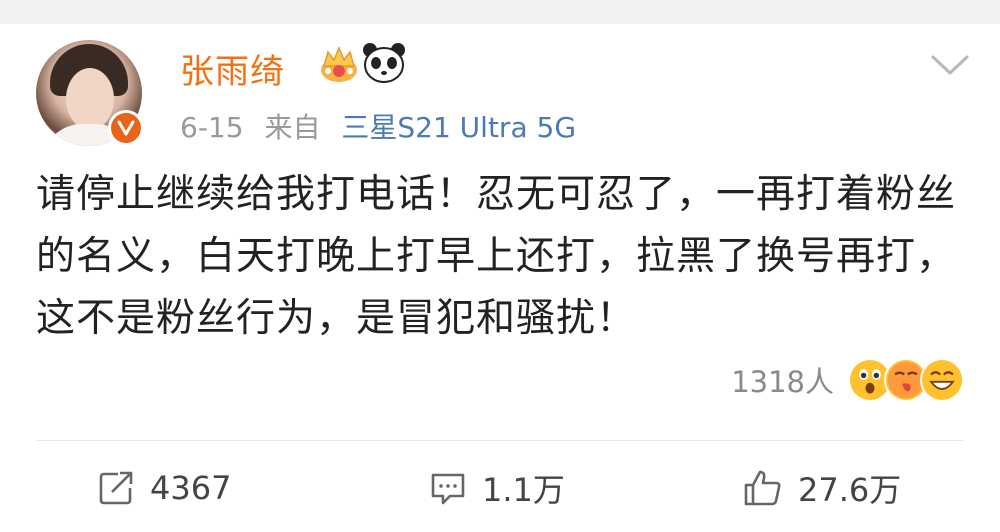  Describe the element at coordinates (458, 127) in the screenshot. I see `source-device-link: 三星S21 Ultra 5G` at that location.